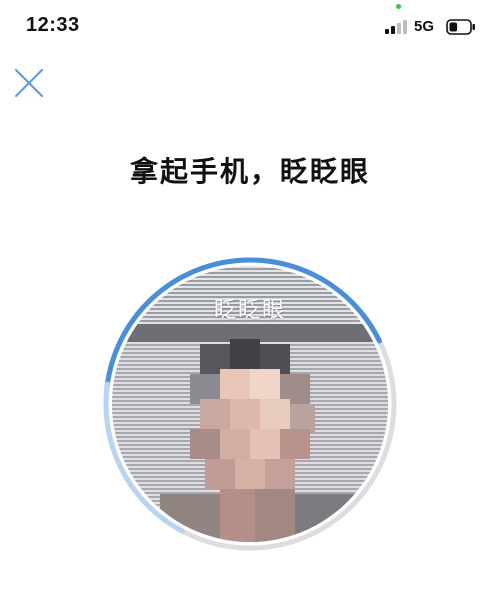  Describe the element at coordinates (29, 83) in the screenshot. I see `close-icon` at that location.